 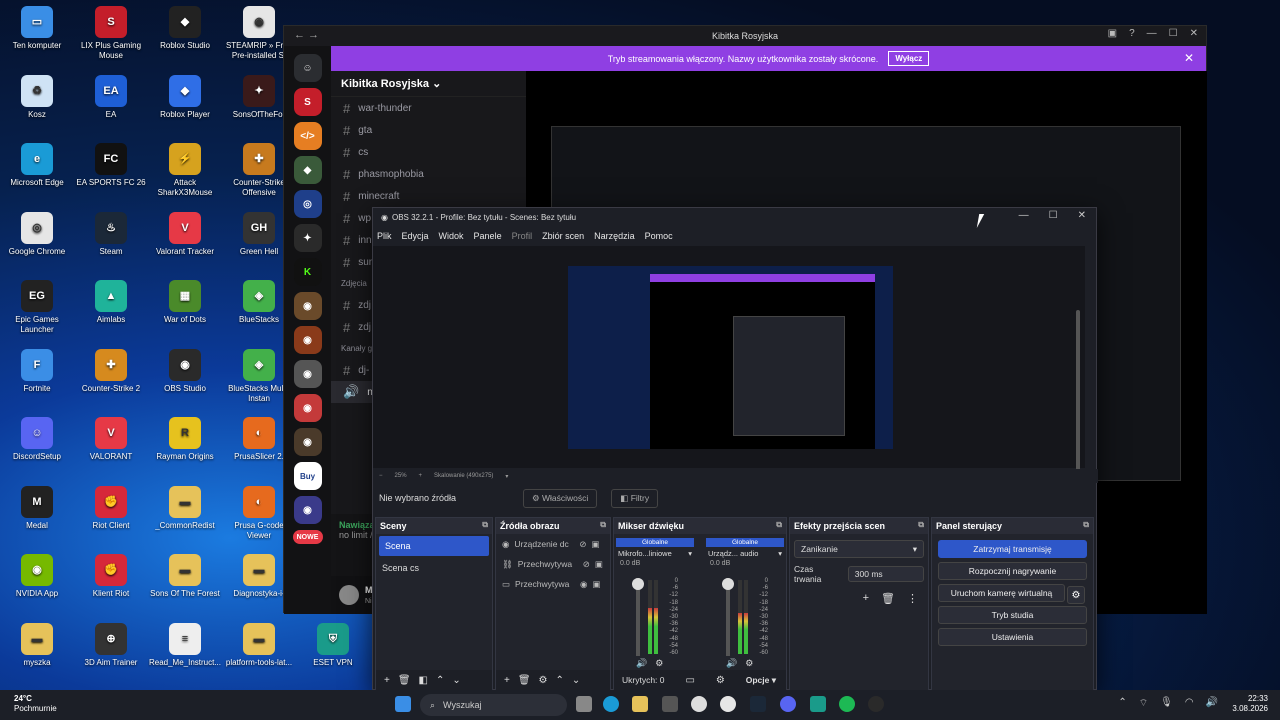 What do you see at coordinates (384, 236) in the screenshot?
I see `menu-item: Plik` at bounding box center [384, 236].